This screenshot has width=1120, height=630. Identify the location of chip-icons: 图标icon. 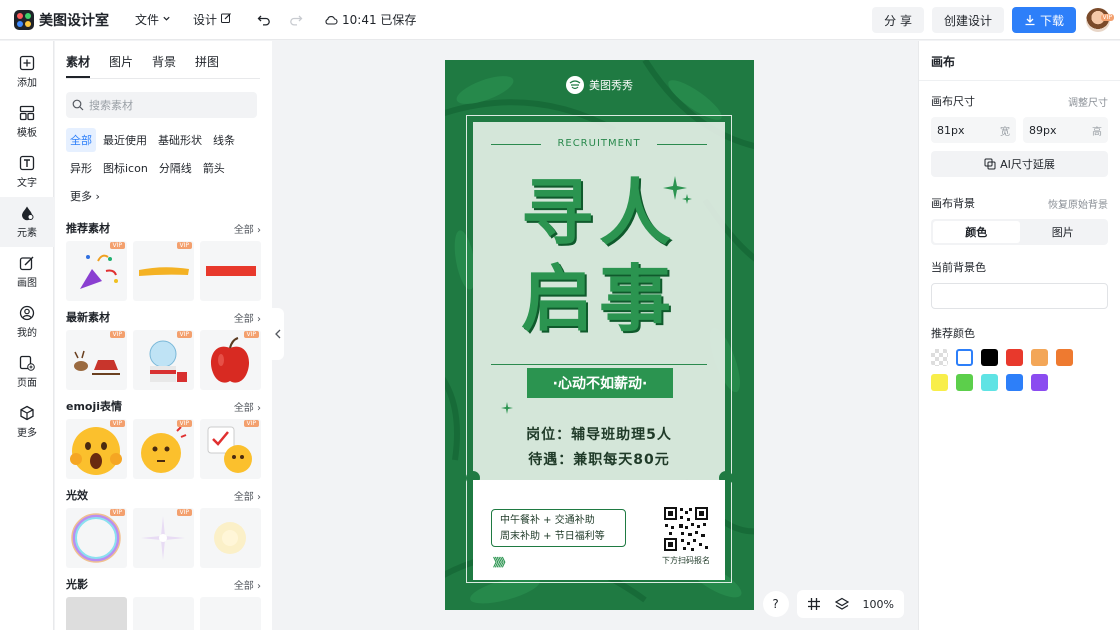
(125, 168).